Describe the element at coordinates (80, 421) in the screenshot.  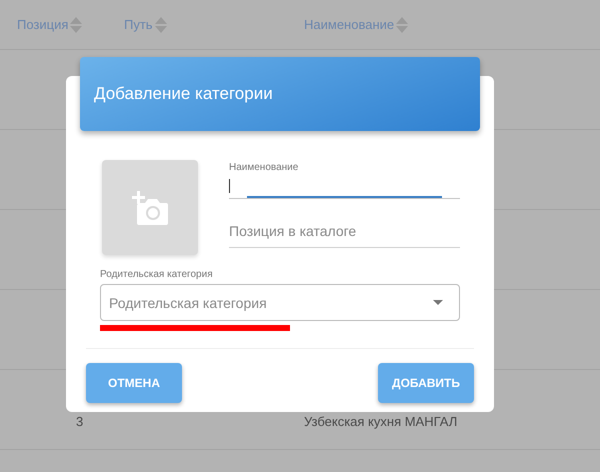
I see `table-cell-text: 3` at that location.